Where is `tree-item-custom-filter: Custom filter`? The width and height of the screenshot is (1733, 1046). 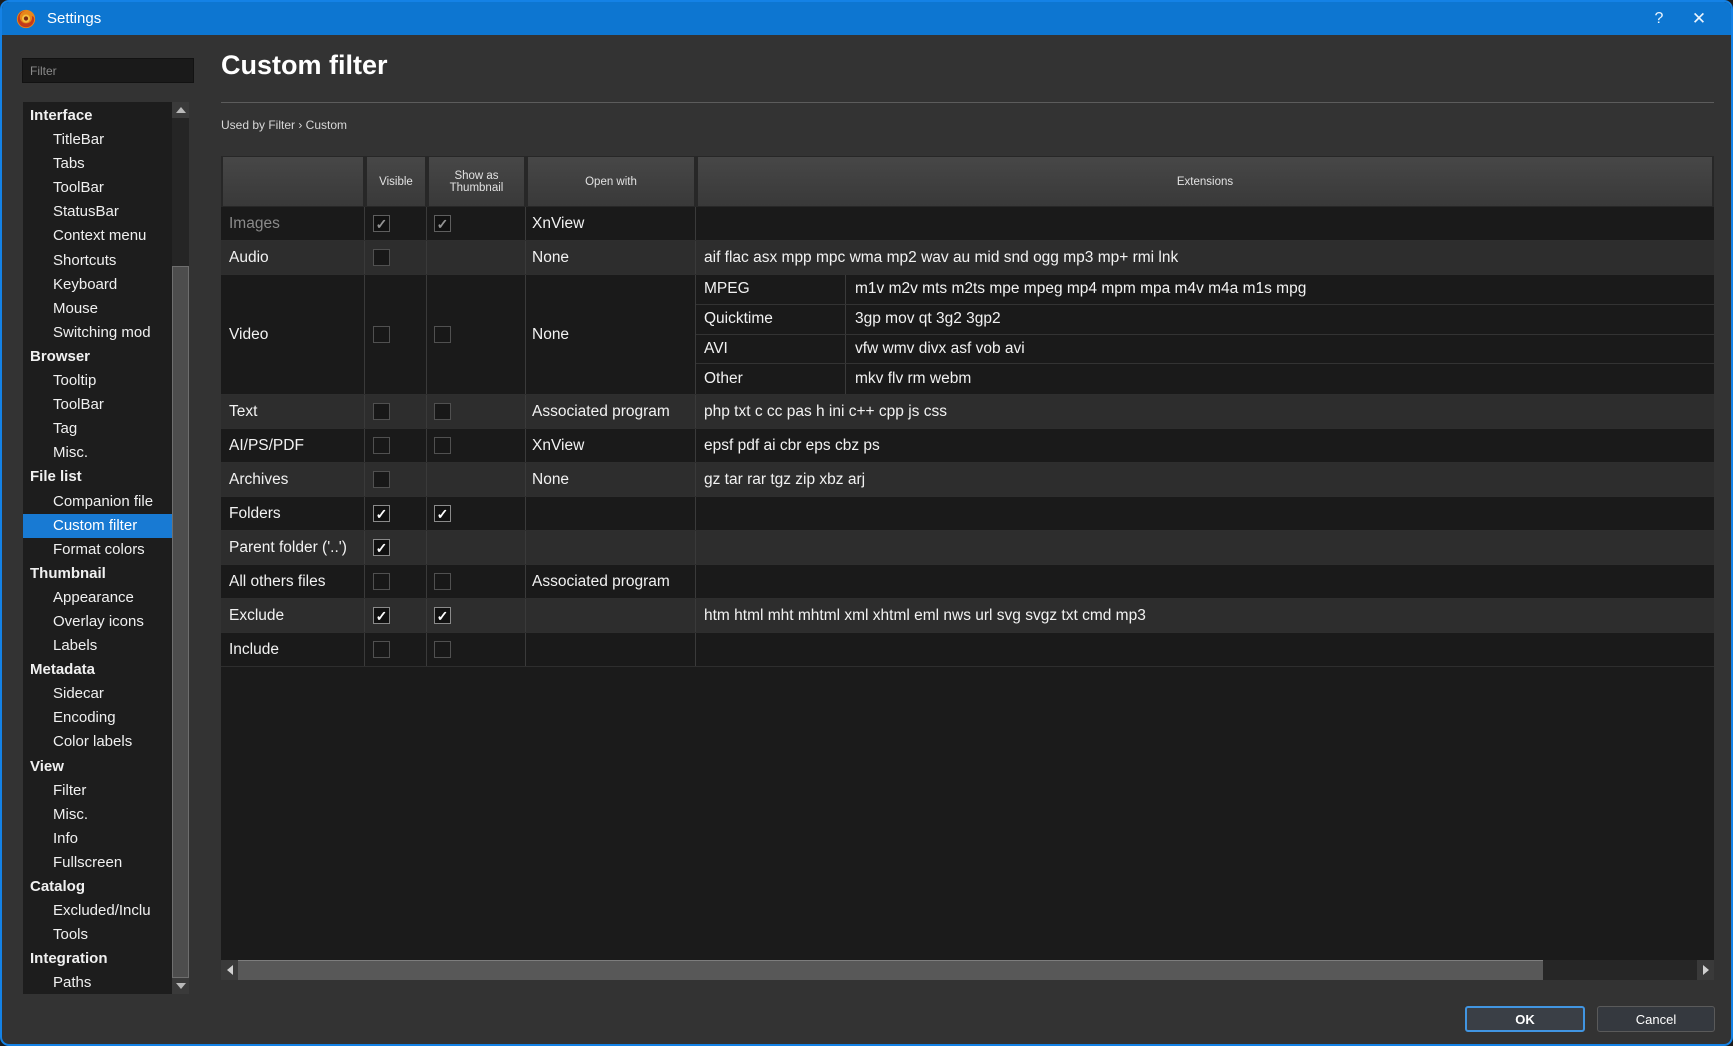 tree-item-custom-filter: Custom filter is located at coordinates (97, 525).